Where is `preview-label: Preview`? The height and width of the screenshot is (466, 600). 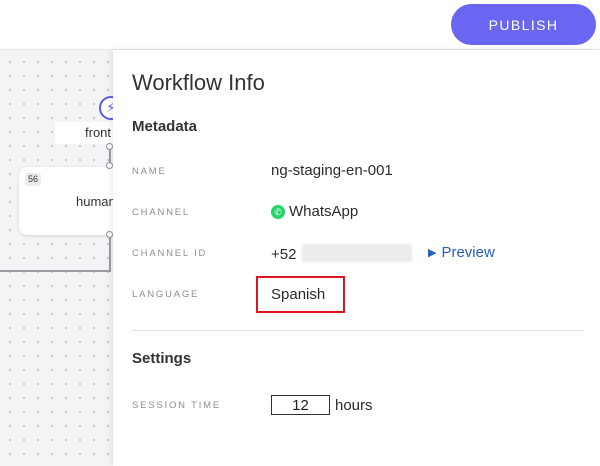 preview-label: Preview is located at coordinates (468, 252).